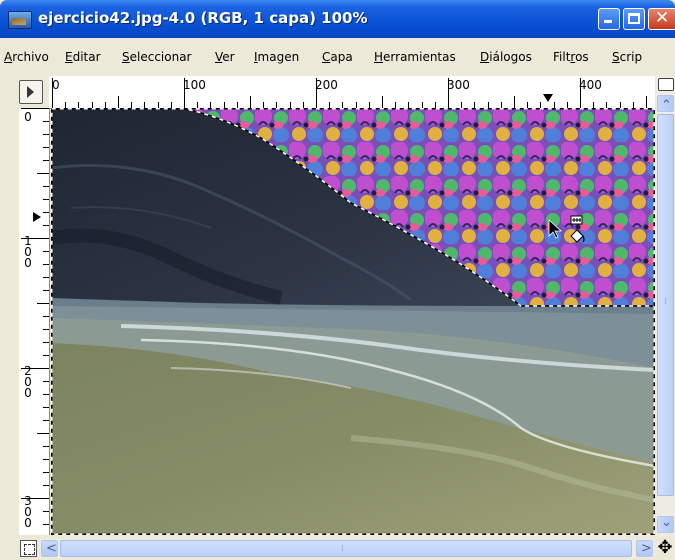 This screenshot has height=560, width=675. I want to click on window-title: ejercicio42.jpg-4.0 (RGB, 1 capa) 100%, so click(203, 18).